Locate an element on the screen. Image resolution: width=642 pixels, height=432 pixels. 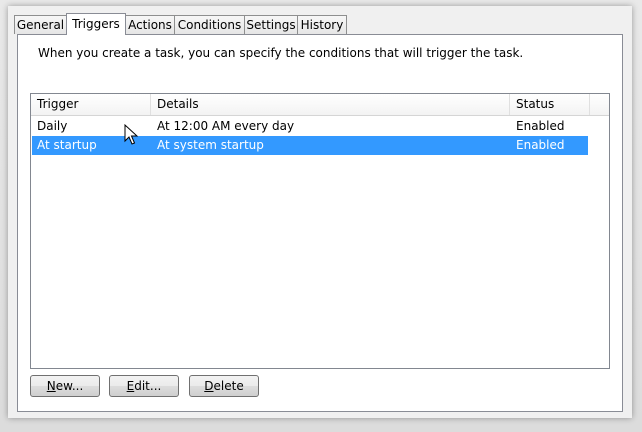
tab-settings-label: Settings is located at coordinates (271, 25).